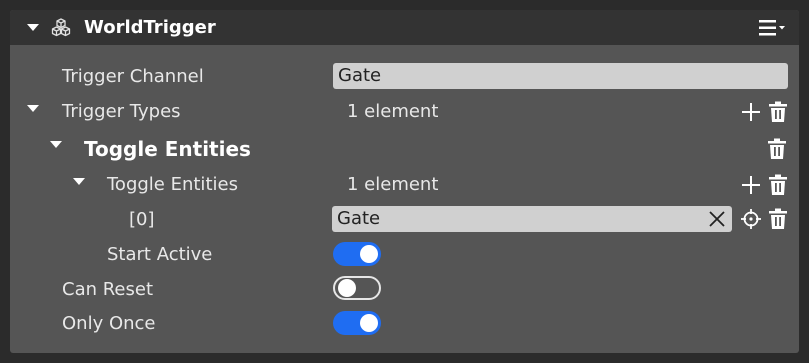  Describe the element at coordinates (133, 76) in the screenshot. I see `trigger-channel-label: Trigger Channel` at that location.